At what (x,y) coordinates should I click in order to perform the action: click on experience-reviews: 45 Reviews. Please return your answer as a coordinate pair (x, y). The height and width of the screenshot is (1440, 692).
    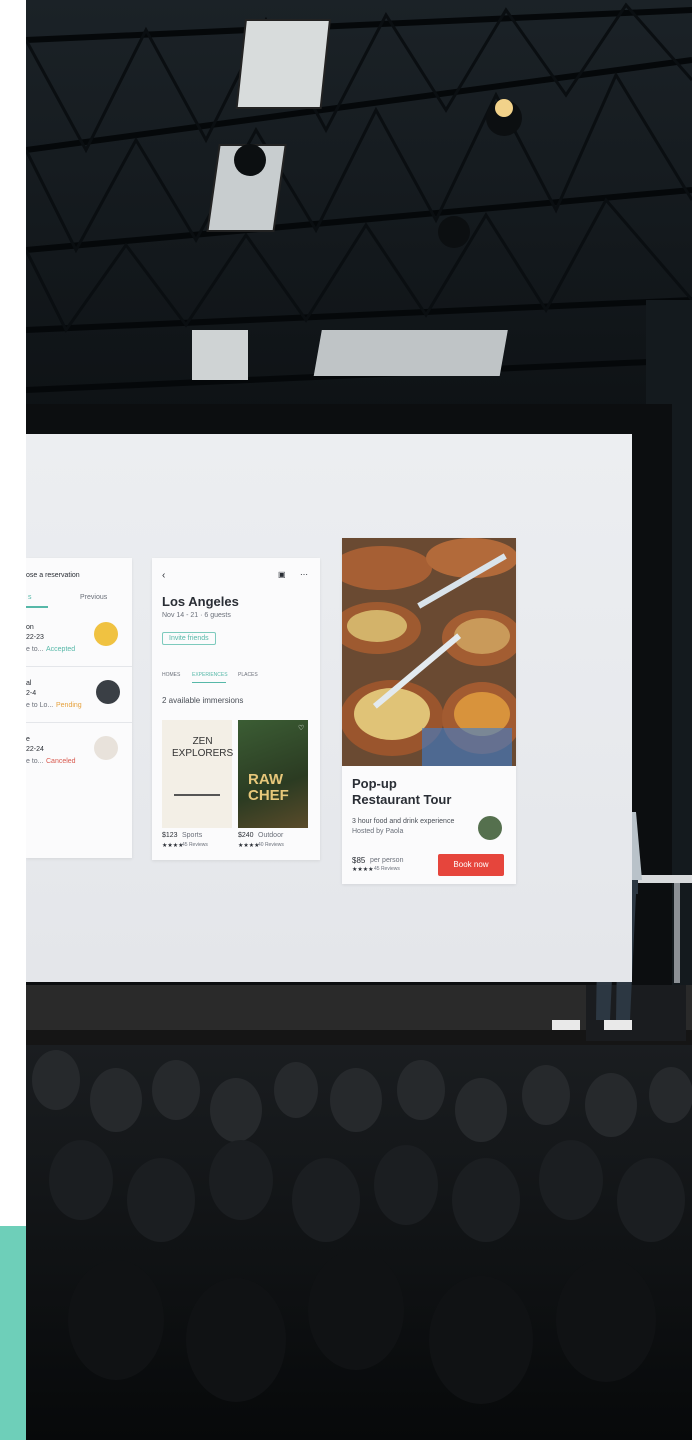
    Looking at the image, I should click on (387, 869).